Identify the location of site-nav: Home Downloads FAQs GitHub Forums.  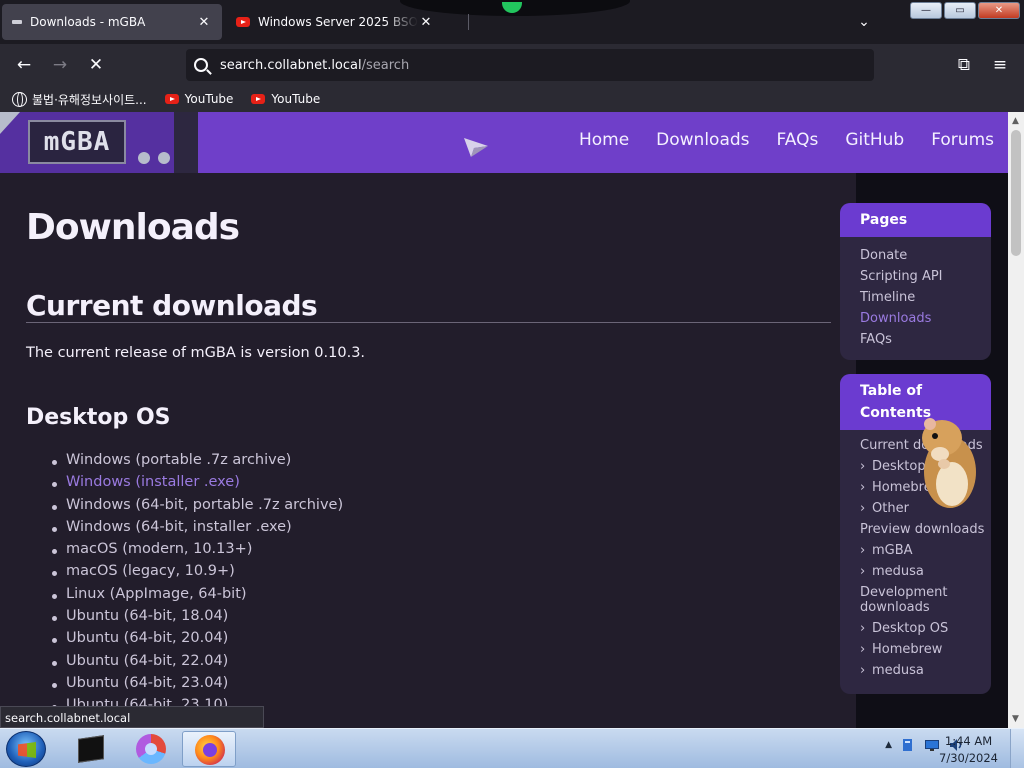
(786, 140).